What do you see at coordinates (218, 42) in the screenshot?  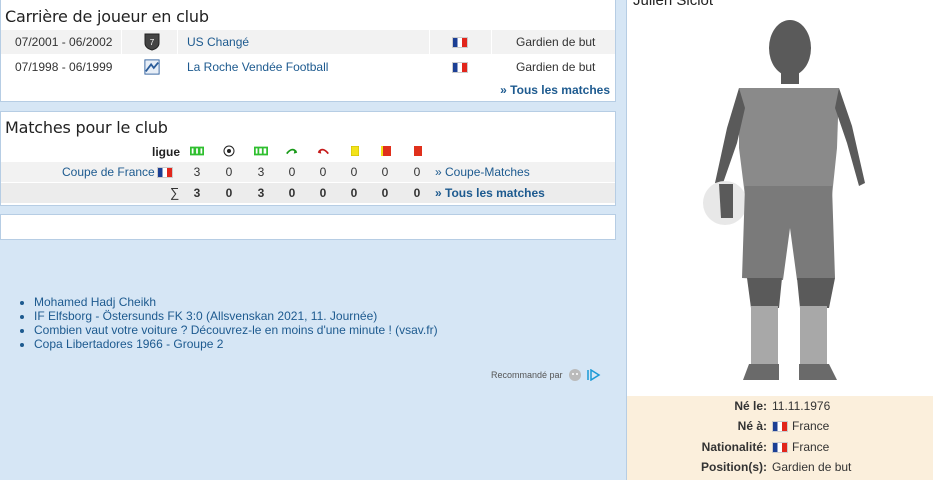 I see `career-club-link: US Changé` at bounding box center [218, 42].